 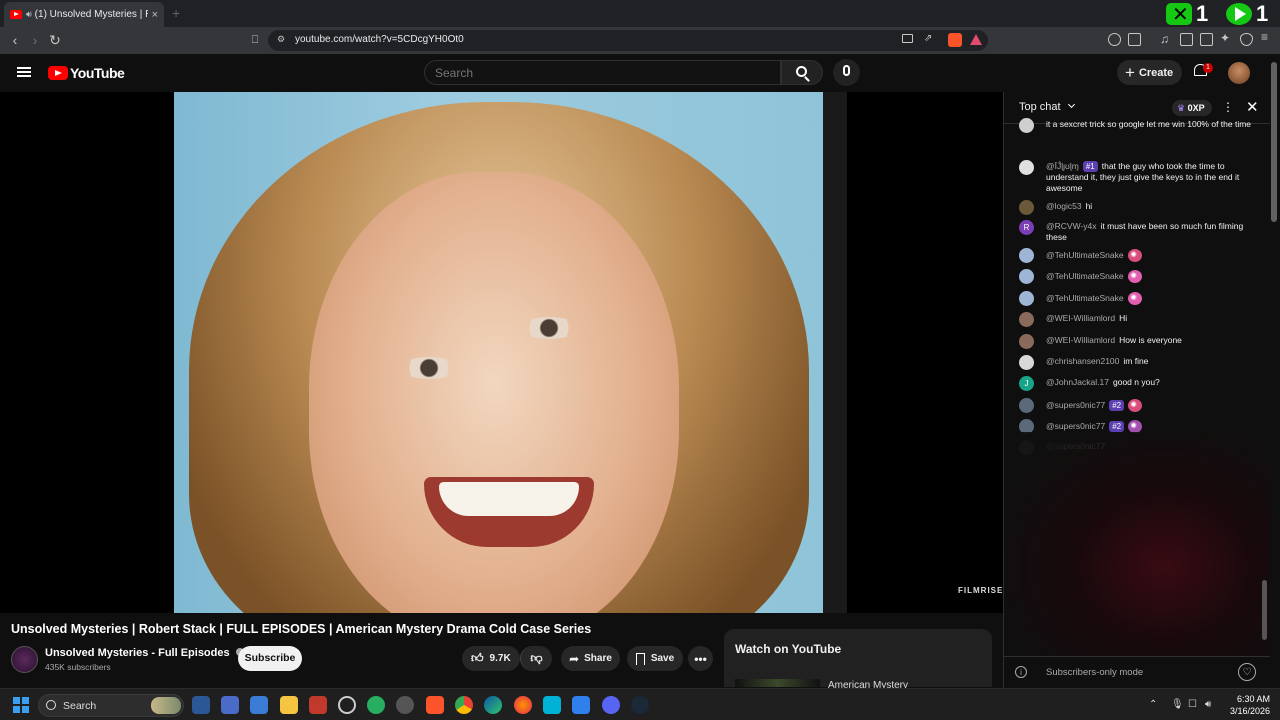 I want to click on taskbar-search: Search, so click(x=111, y=705).